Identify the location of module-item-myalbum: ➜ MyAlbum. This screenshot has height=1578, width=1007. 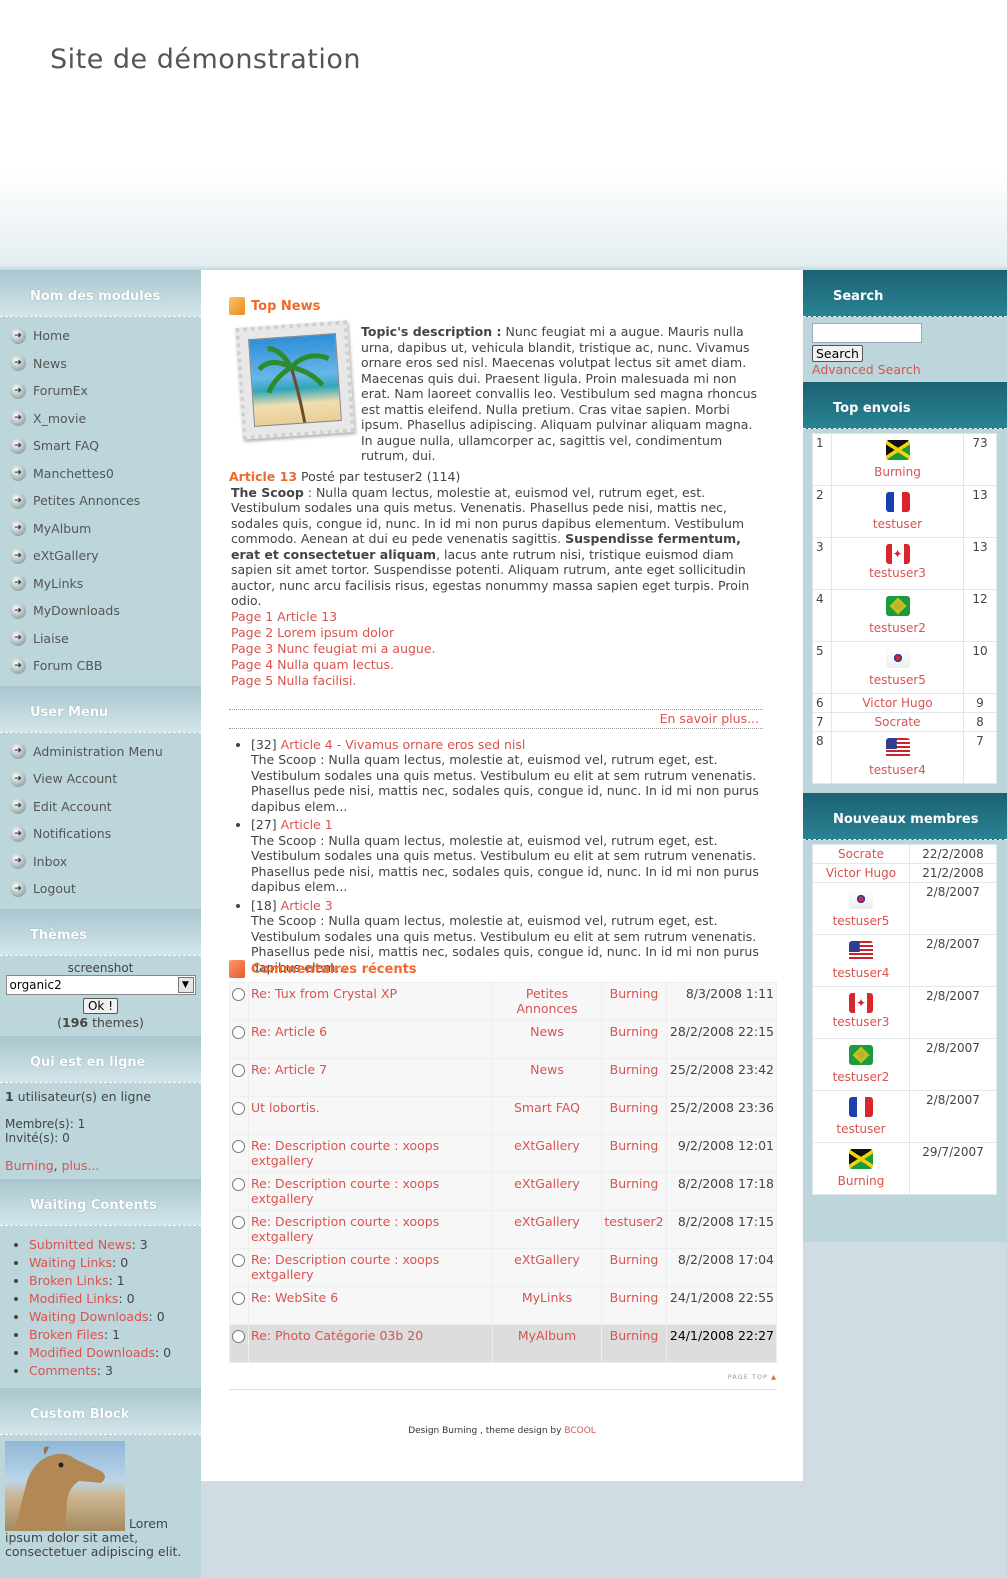
(100, 529).